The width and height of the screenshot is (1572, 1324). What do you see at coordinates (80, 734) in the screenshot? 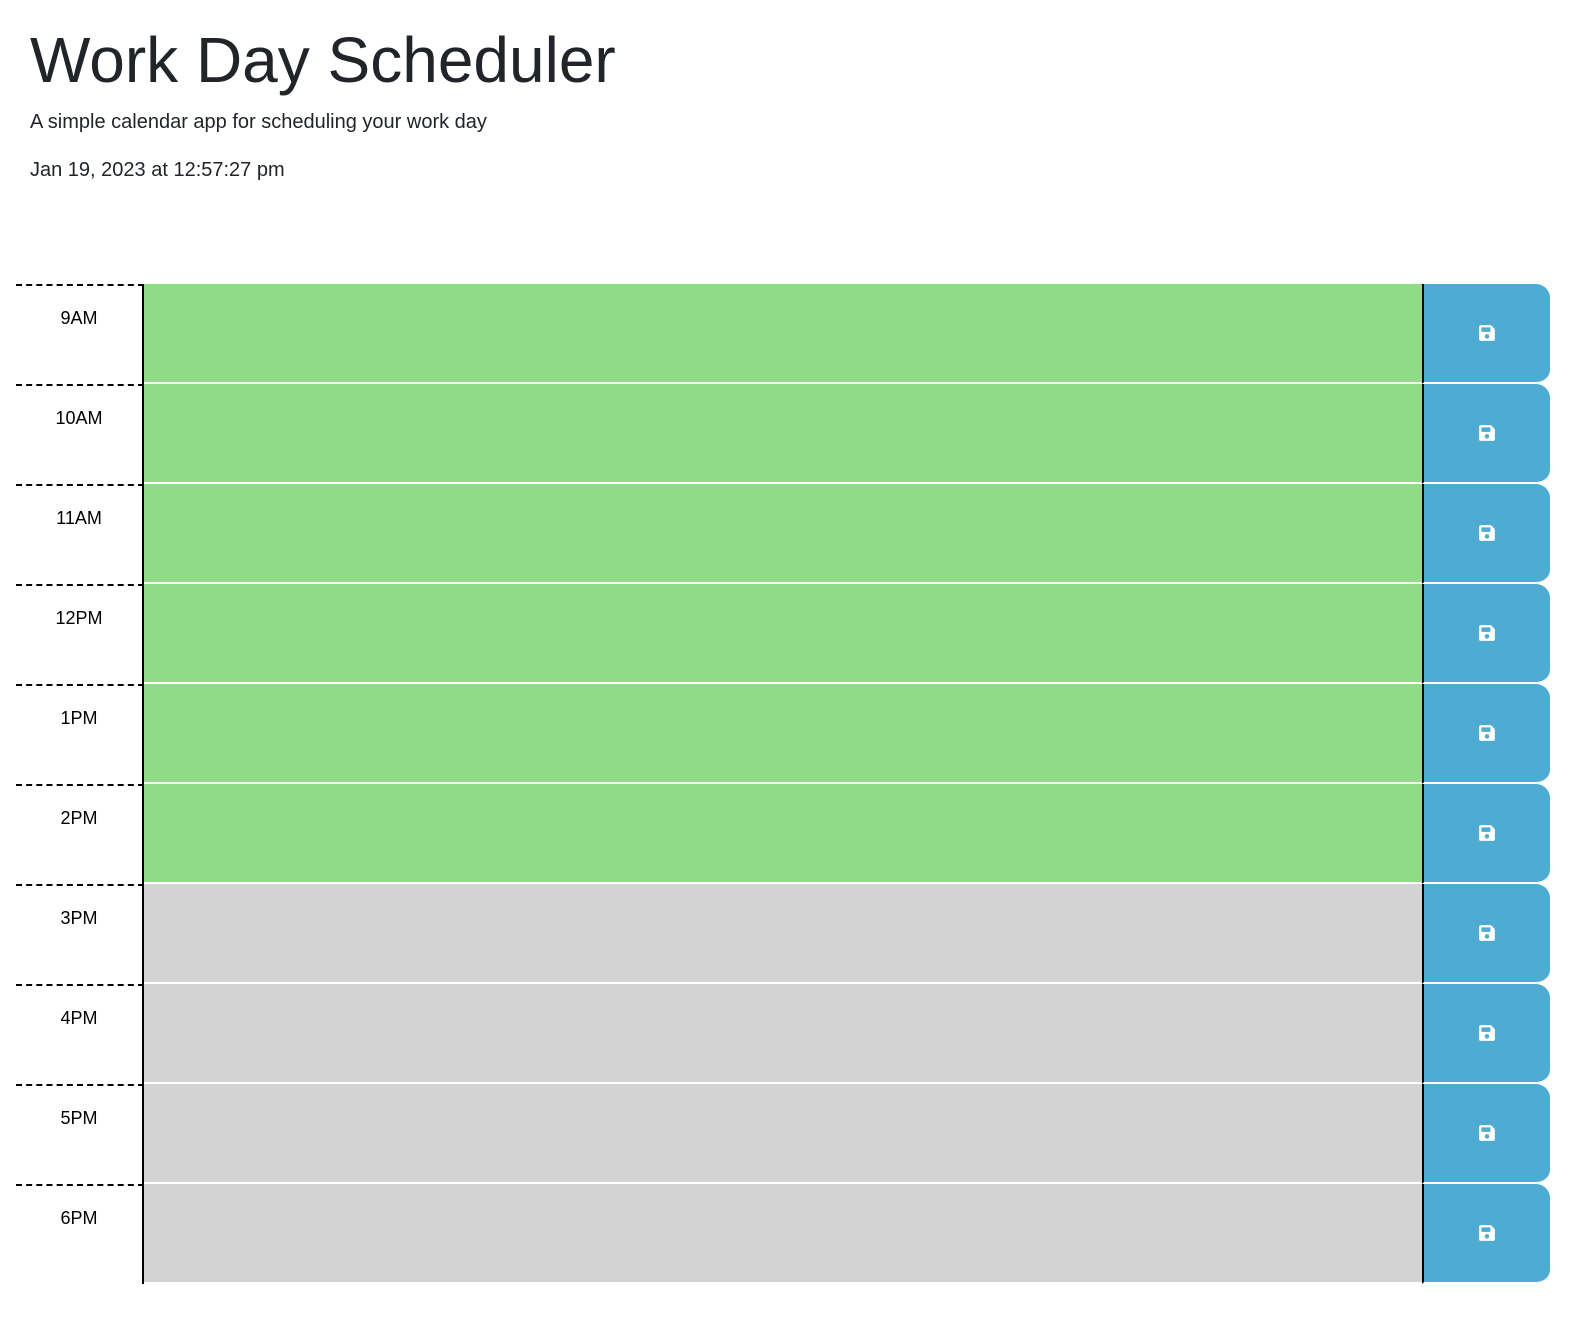
I see `hour-label: 1PM` at bounding box center [80, 734].